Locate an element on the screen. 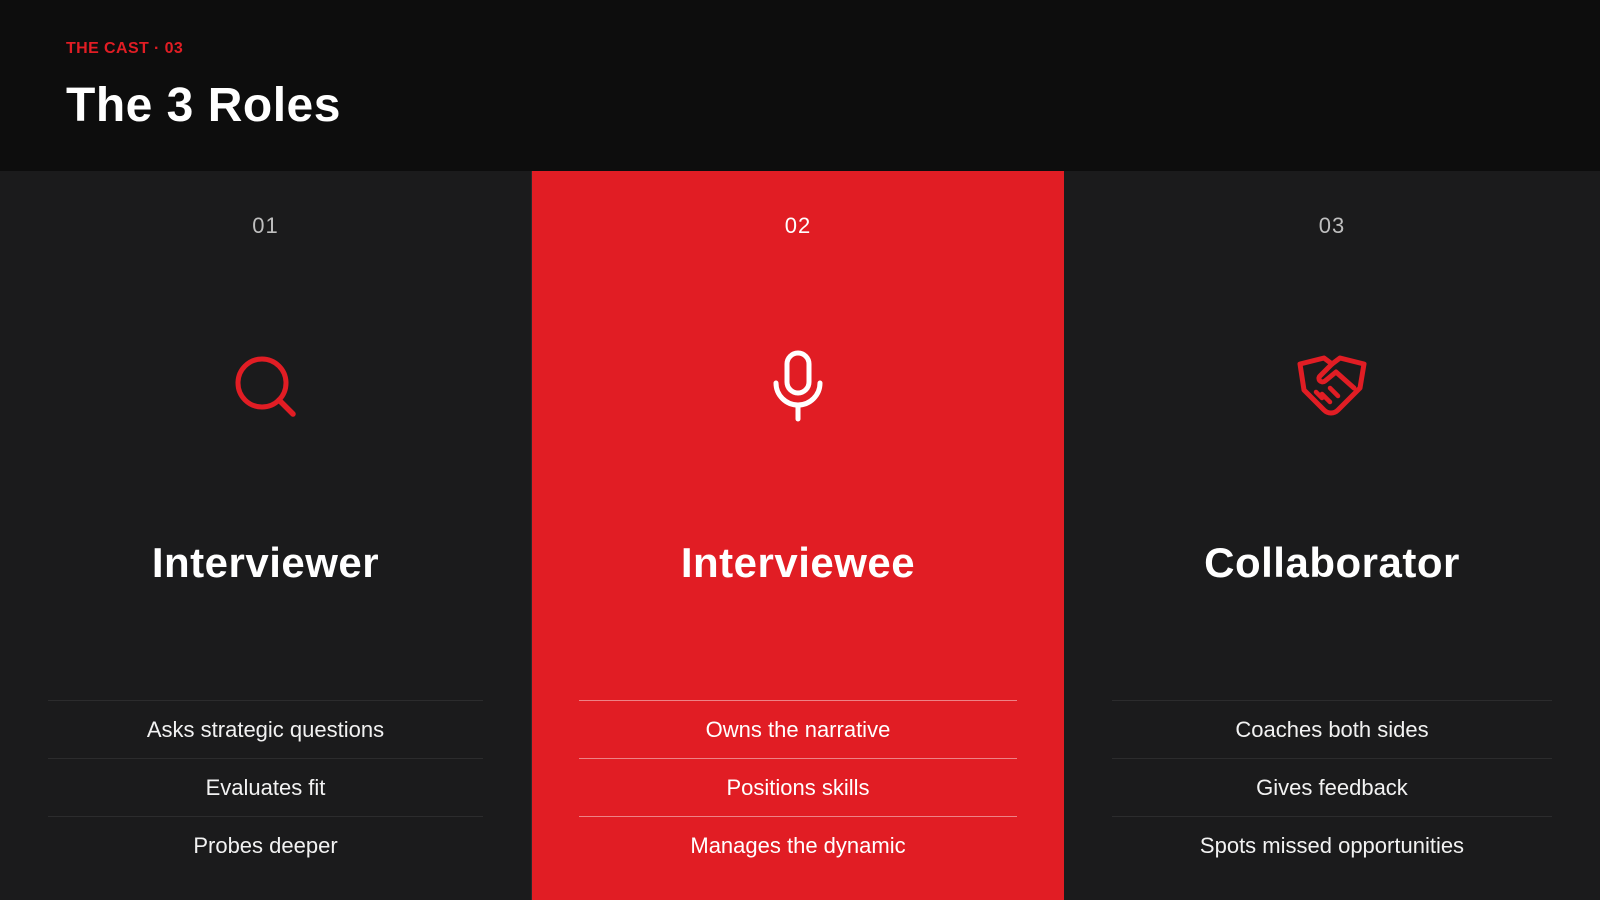 The width and height of the screenshot is (1600, 900). list-item: Gives feedback is located at coordinates (1332, 787).